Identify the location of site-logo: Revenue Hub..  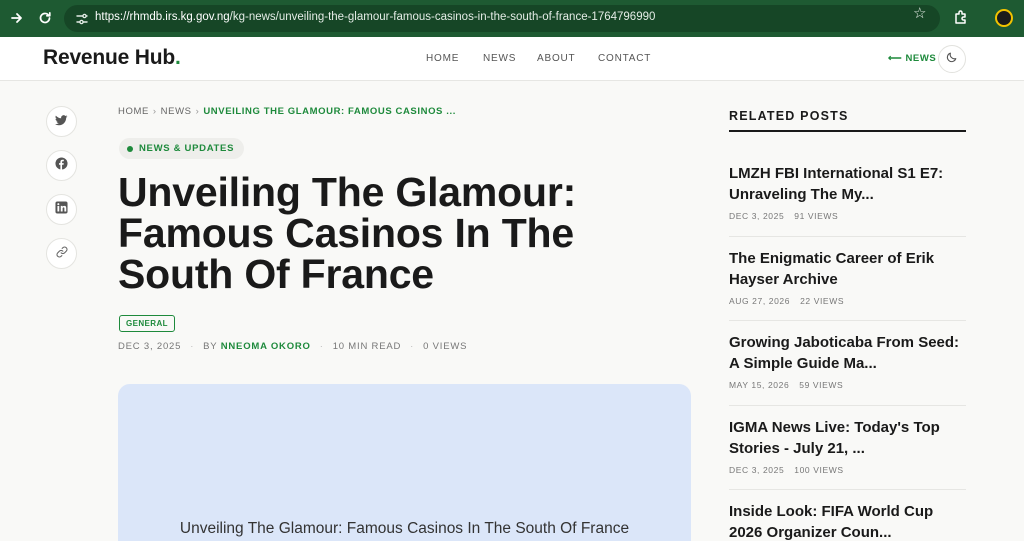
(112, 58).